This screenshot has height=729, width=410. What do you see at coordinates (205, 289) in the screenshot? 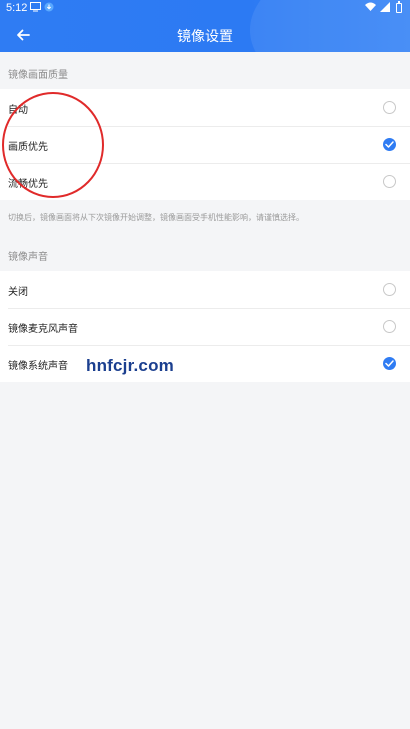
I see `sound-option-off: 关闭` at bounding box center [205, 289].